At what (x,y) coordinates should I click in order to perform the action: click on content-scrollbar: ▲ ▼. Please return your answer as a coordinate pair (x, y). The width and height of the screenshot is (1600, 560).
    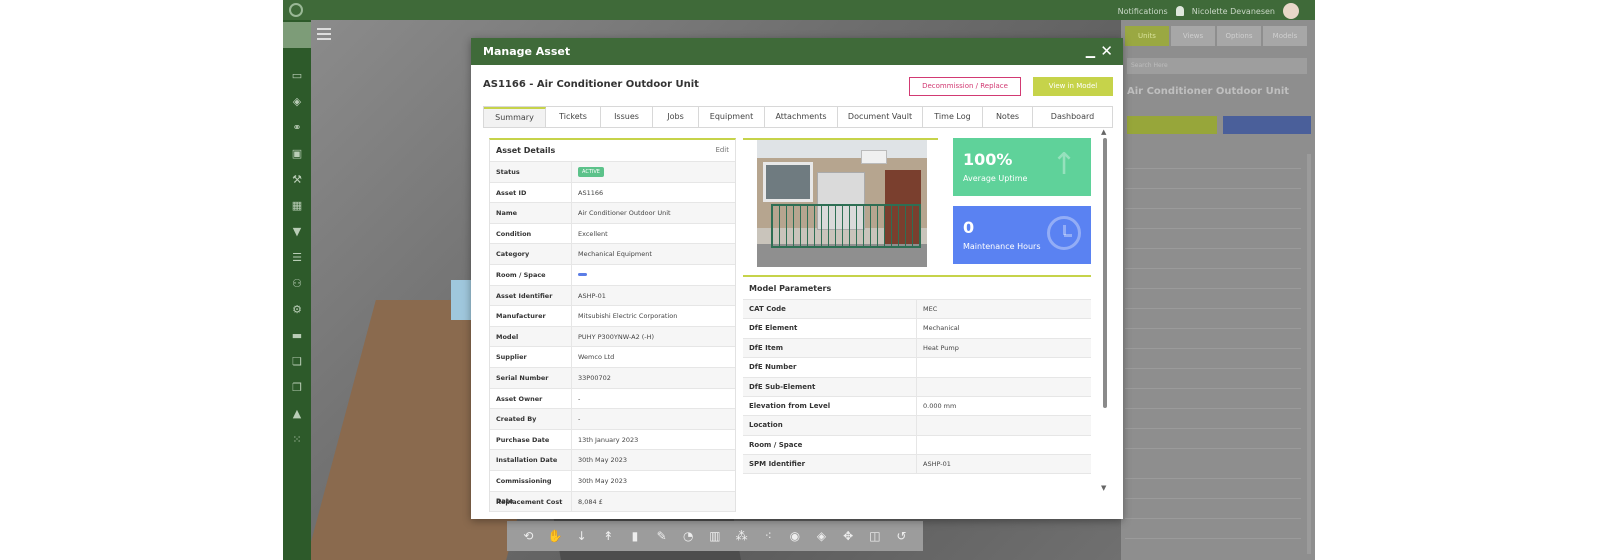
    Looking at the image, I should click on (1105, 315).